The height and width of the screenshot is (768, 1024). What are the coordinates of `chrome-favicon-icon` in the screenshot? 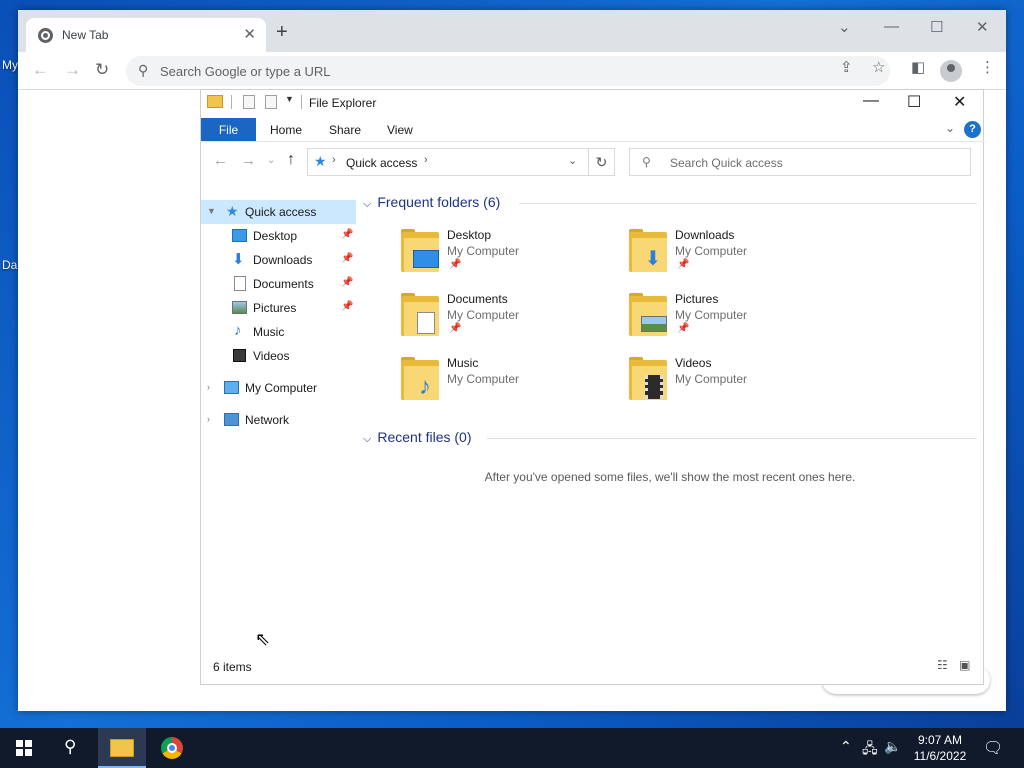 It's located at (45, 35).